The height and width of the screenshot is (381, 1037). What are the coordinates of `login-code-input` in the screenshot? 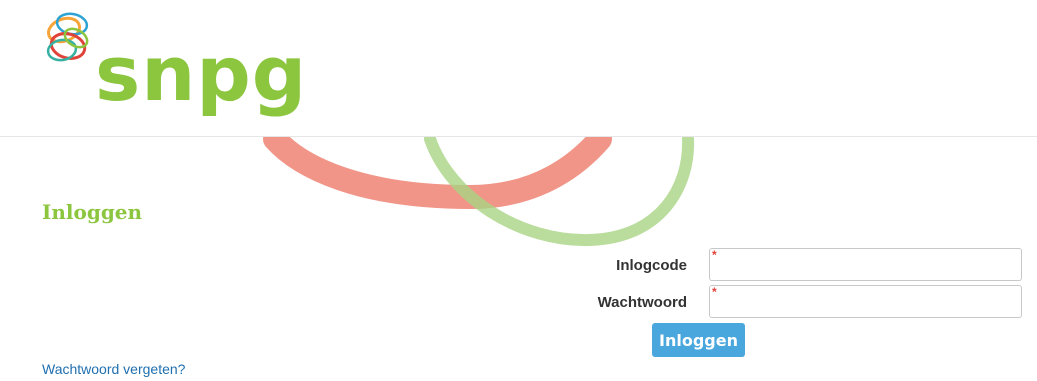 It's located at (865, 264).